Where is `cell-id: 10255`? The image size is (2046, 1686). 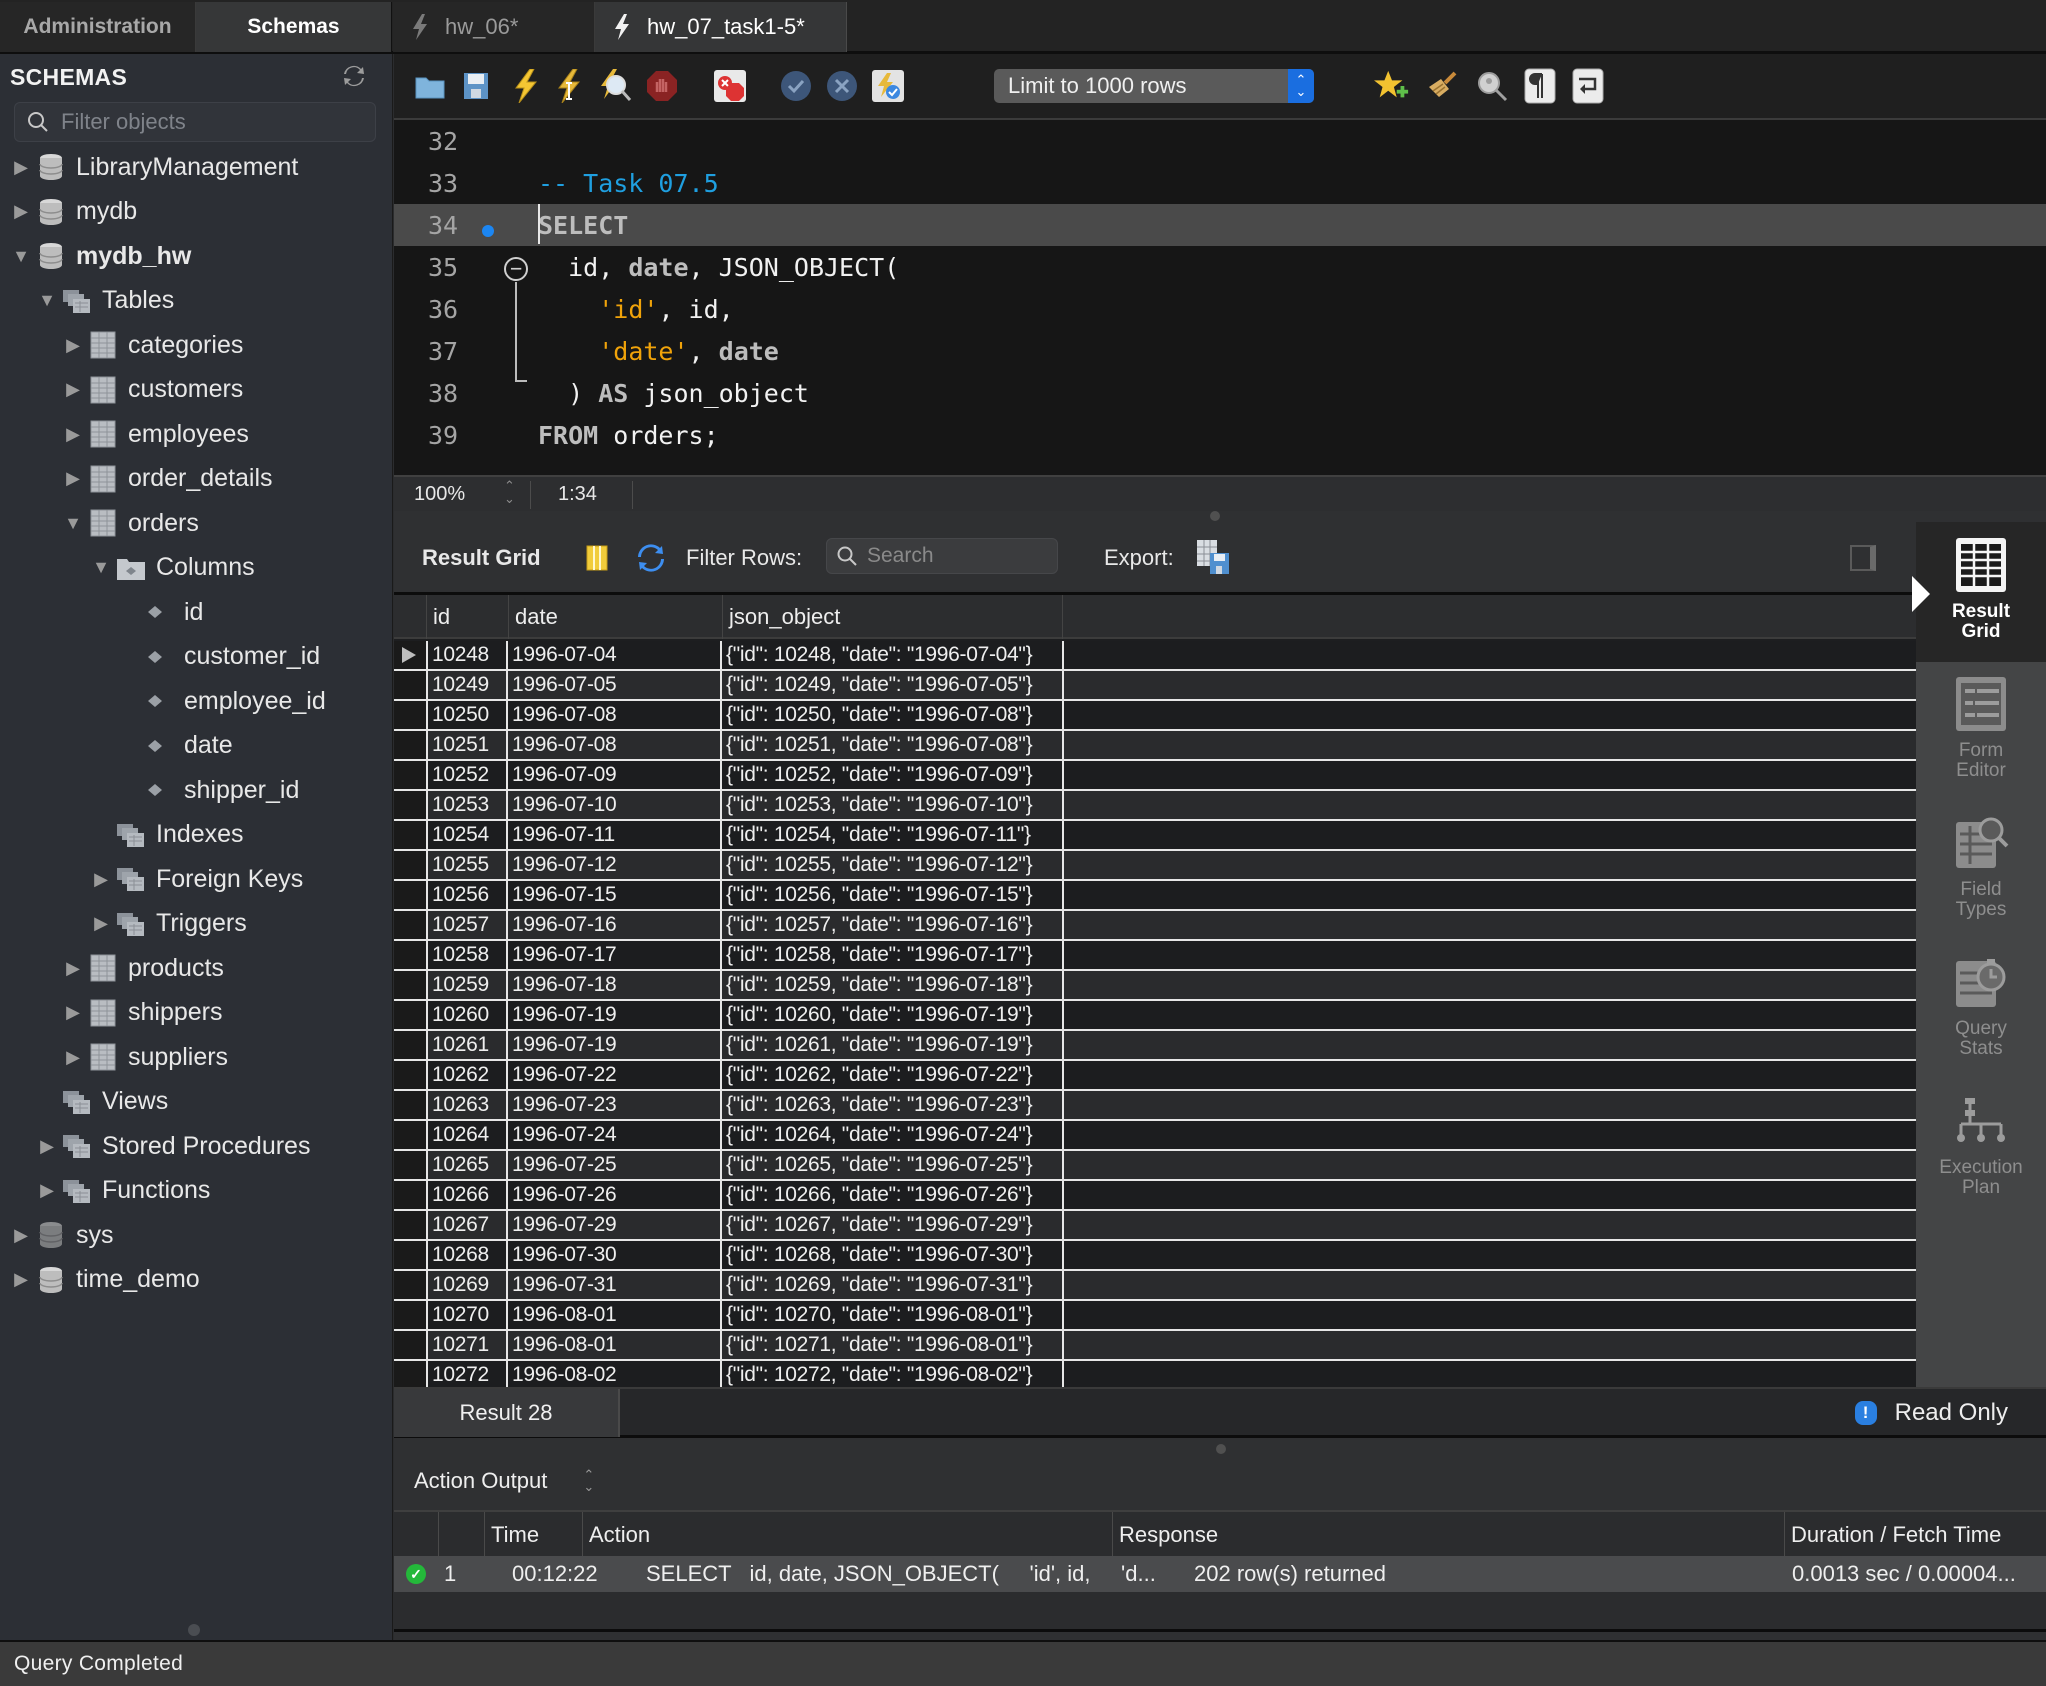
cell-id: 10255 is located at coordinates (466, 865).